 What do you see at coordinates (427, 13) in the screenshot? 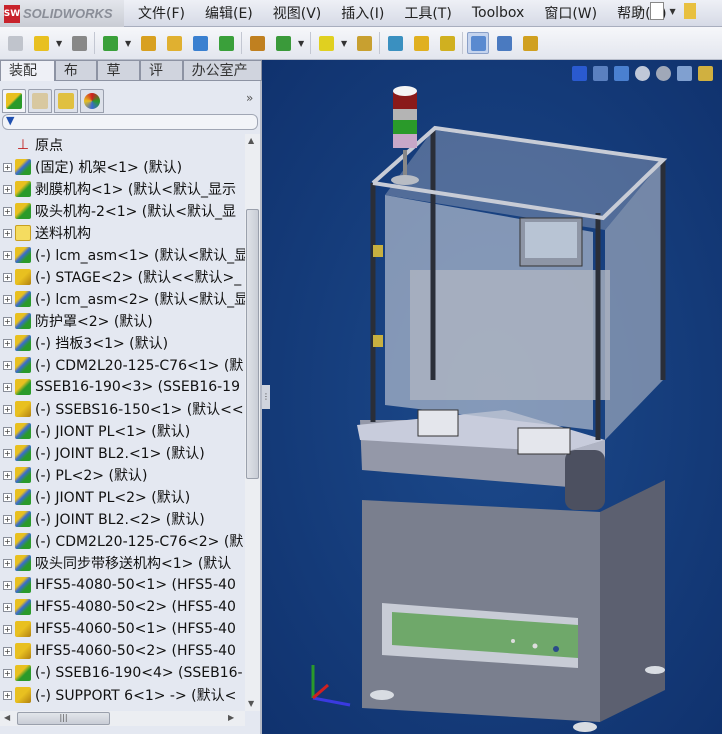
I see `menu-item: 工具(T)` at bounding box center [427, 13].